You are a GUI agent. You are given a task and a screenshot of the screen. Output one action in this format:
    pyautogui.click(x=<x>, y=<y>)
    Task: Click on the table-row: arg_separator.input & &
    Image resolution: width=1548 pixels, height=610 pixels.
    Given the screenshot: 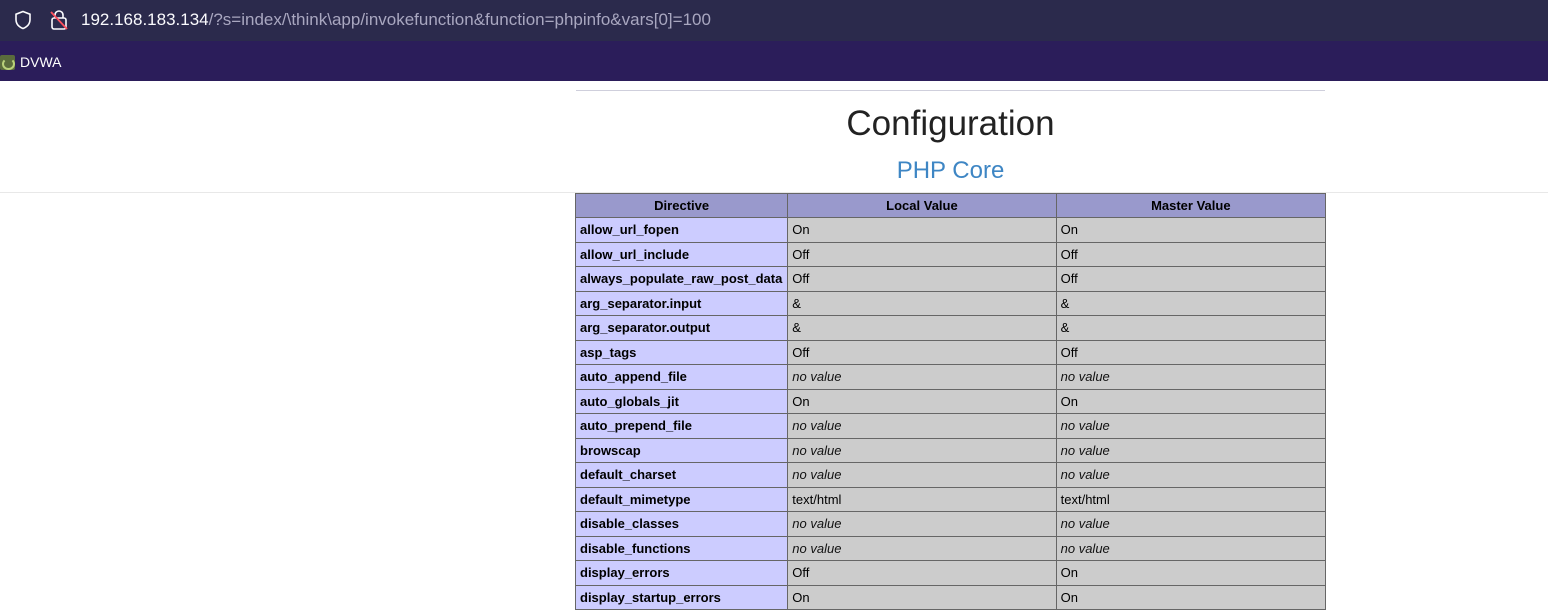 What is the action you would take?
    pyautogui.click(x=950, y=303)
    